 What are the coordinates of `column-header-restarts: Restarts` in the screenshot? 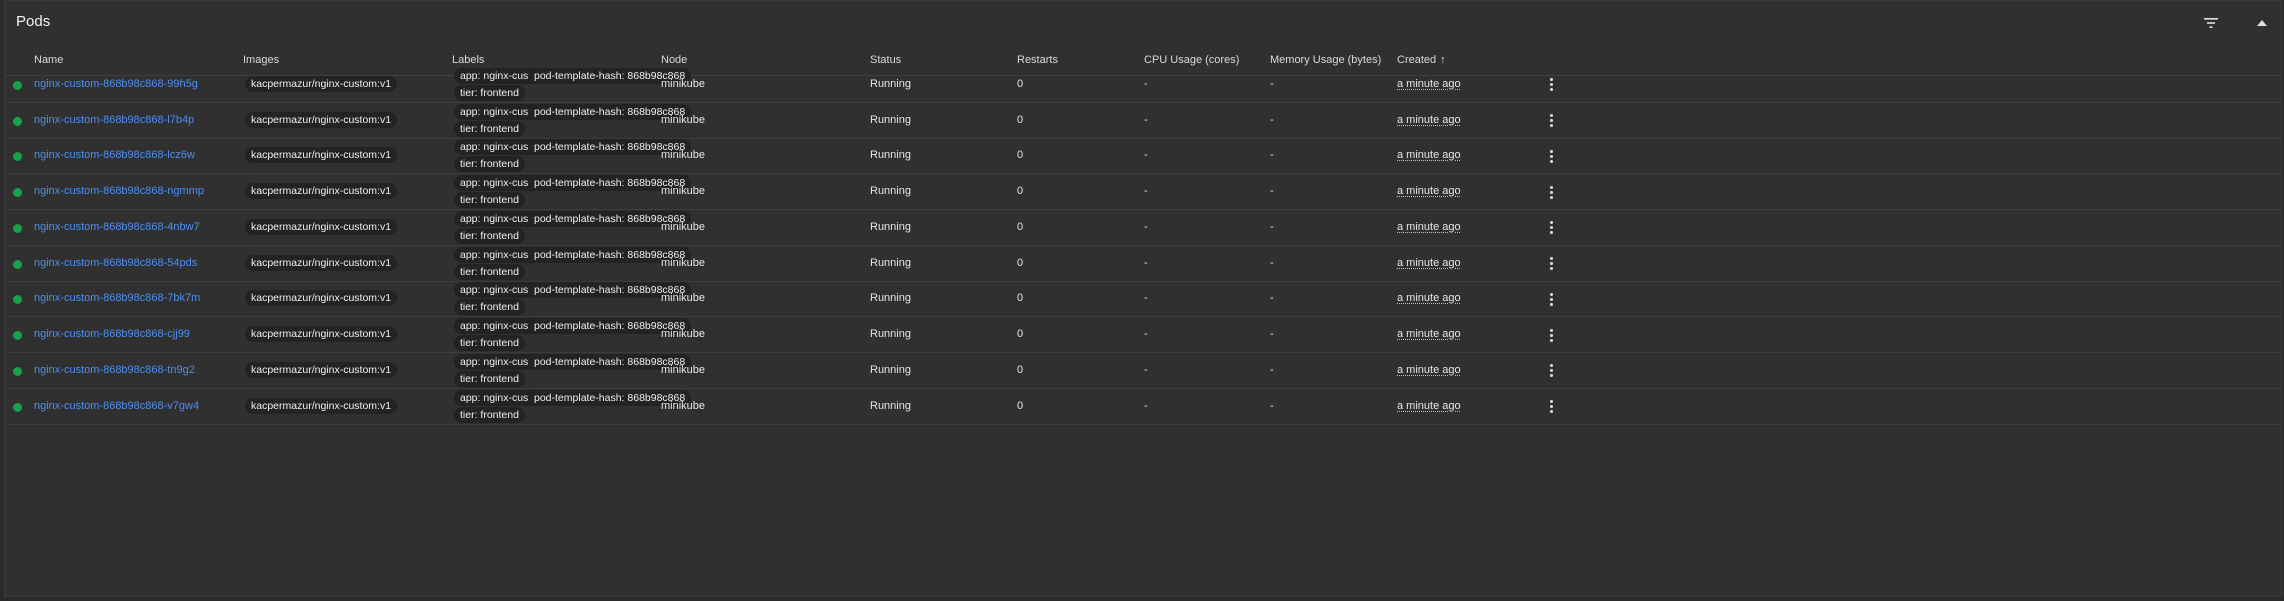 It's located at (1037, 60).